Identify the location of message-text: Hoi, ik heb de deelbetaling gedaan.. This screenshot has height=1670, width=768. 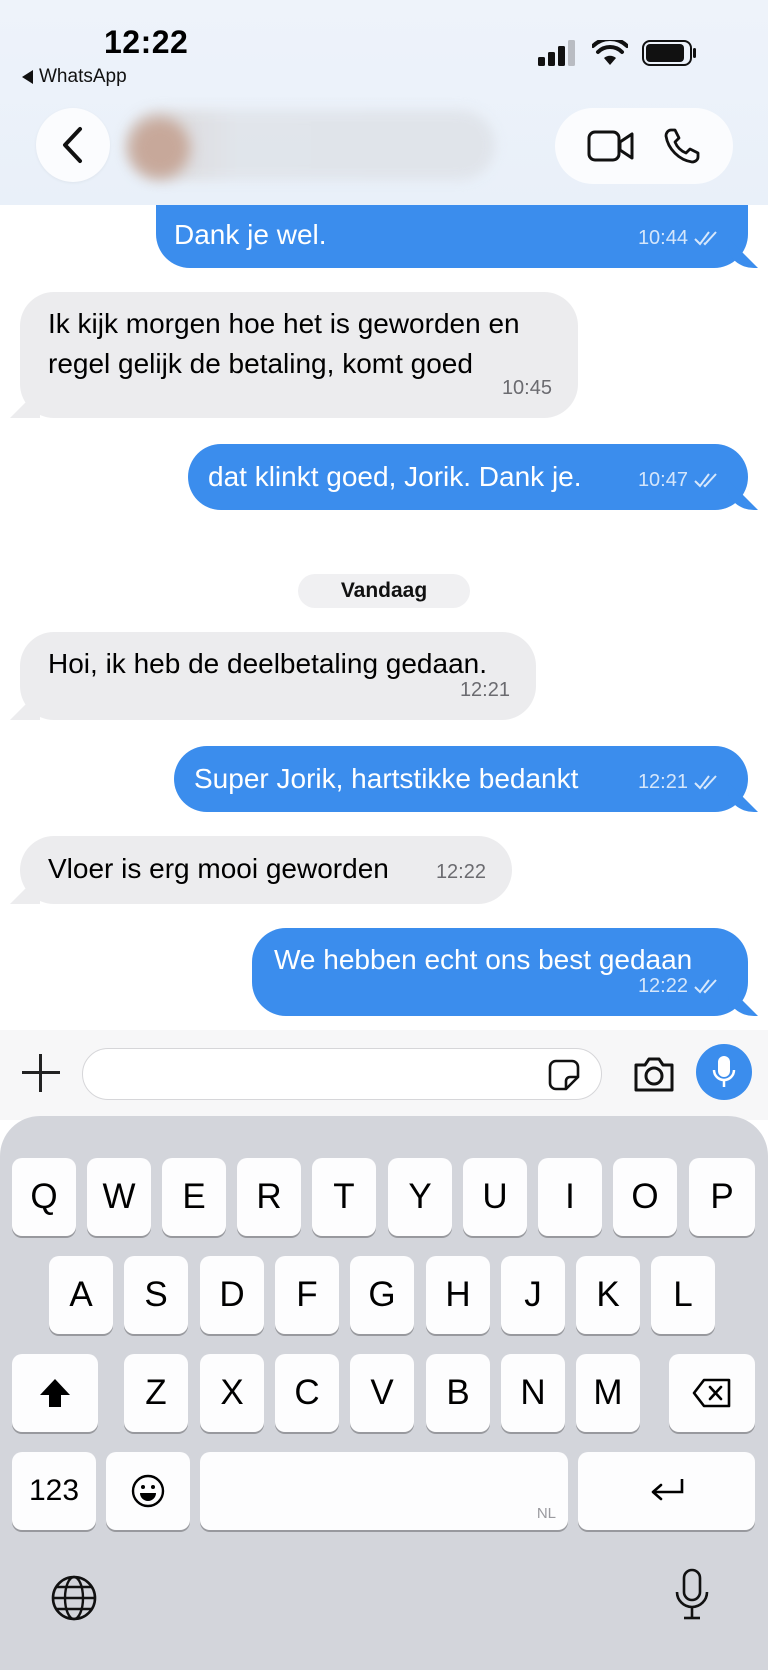
(268, 663).